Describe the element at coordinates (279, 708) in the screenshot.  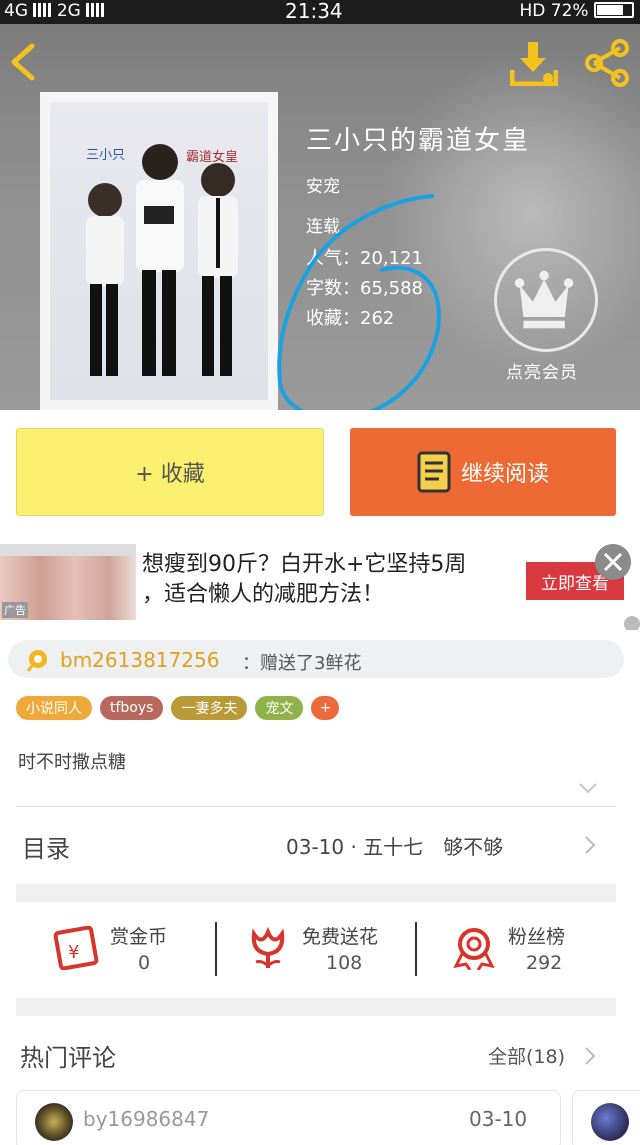
I see `tag-item: 宠文` at that location.